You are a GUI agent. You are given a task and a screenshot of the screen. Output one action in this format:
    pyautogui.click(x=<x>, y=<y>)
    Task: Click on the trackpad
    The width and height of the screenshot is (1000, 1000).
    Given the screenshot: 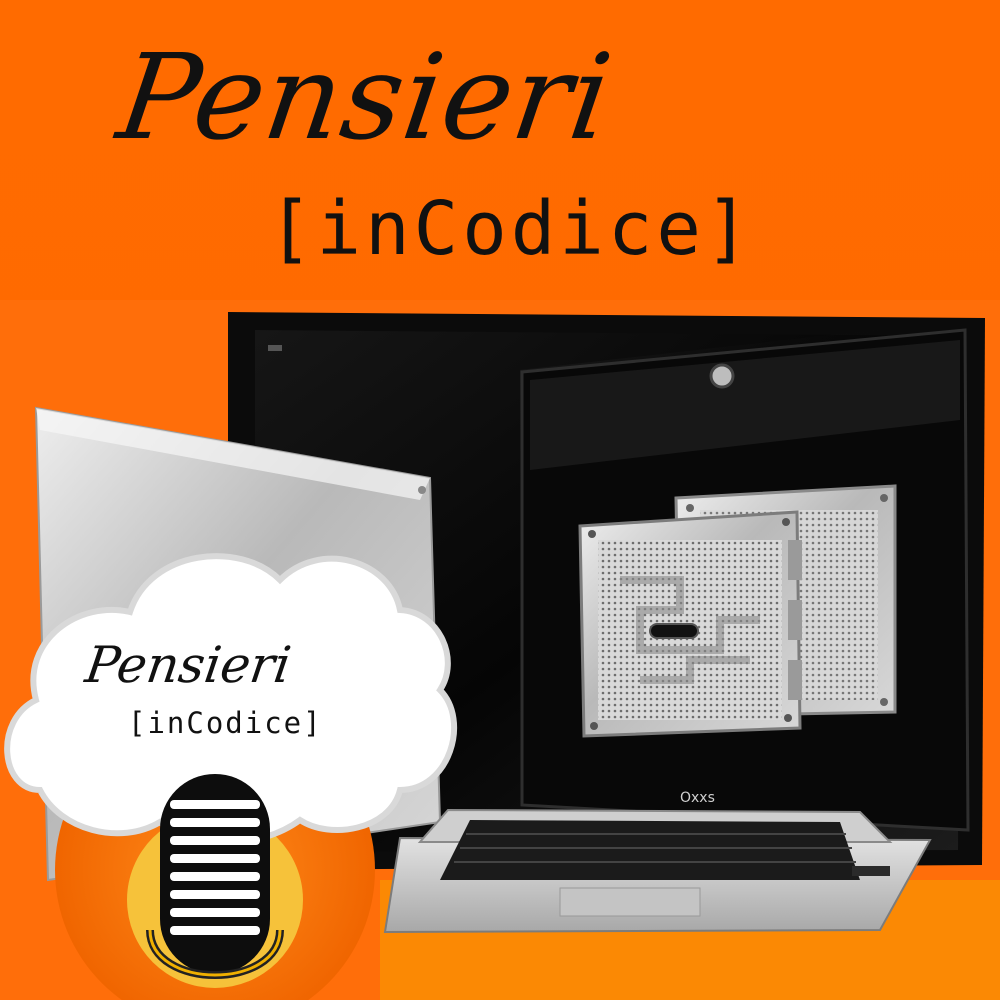 What is the action you would take?
    pyautogui.click(x=630, y=902)
    